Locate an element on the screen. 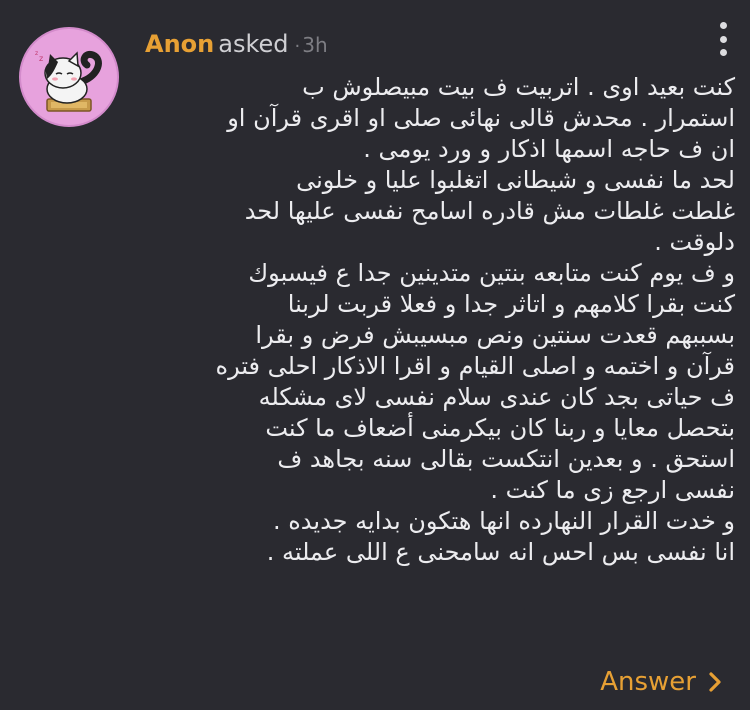 The image size is (750, 710). question-line: نفسى ارجع زى ما كنت . is located at coordinates (612, 490).